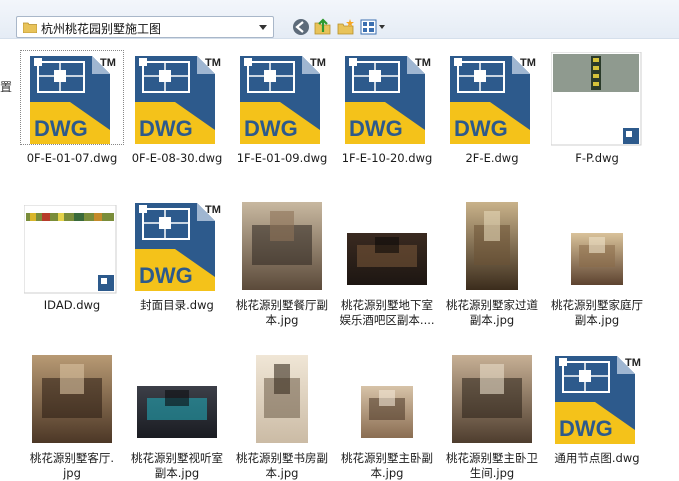 The height and width of the screenshot is (481, 679). Describe the element at coordinates (301, 27) in the screenshot. I see `back-arrow-icon` at that location.